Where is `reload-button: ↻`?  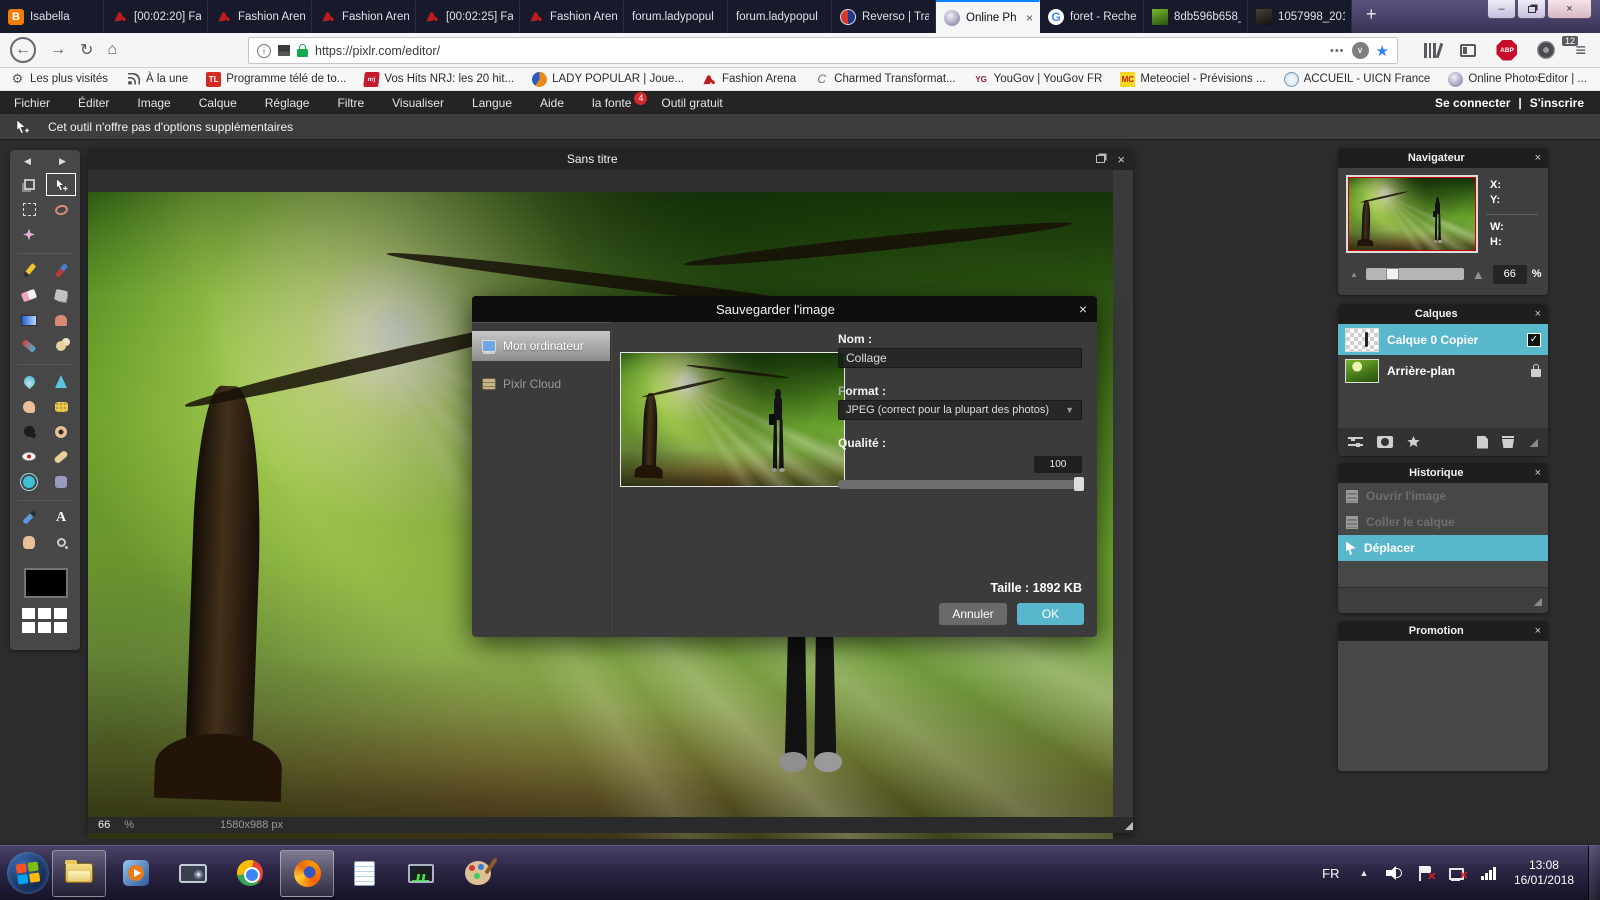 reload-button: ↻ is located at coordinates (86, 50).